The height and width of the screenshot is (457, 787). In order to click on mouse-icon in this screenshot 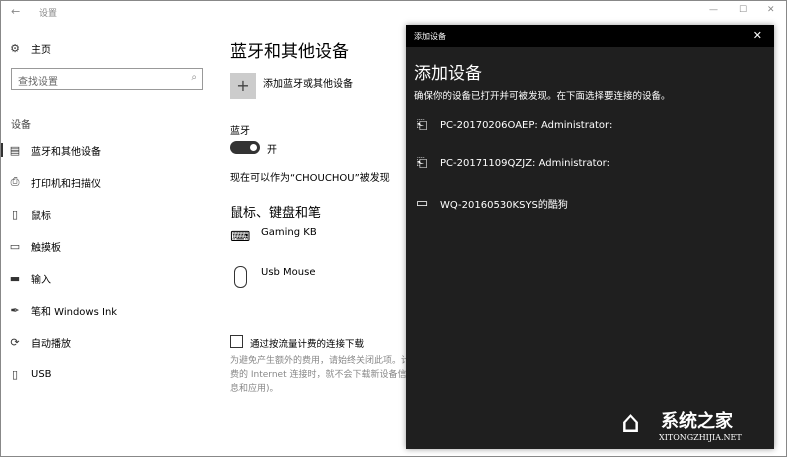, I will do `click(240, 277)`.